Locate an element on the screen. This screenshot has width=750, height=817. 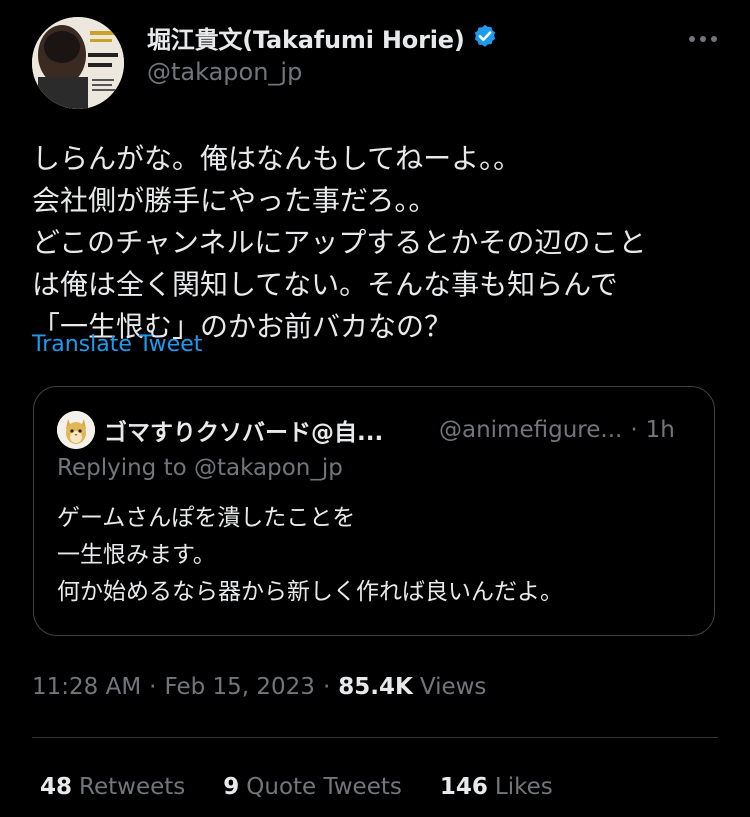
quoted-line: 何か始めるなら器から新しく作れば良いんだよ。 is located at coordinates (310, 592).